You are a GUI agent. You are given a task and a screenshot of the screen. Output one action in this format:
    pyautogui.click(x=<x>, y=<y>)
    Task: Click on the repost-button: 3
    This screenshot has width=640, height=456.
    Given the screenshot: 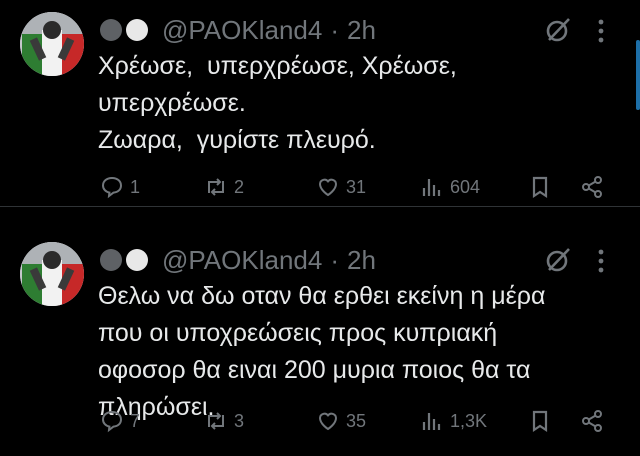 What is the action you would take?
    pyautogui.click(x=224, y=421)
    